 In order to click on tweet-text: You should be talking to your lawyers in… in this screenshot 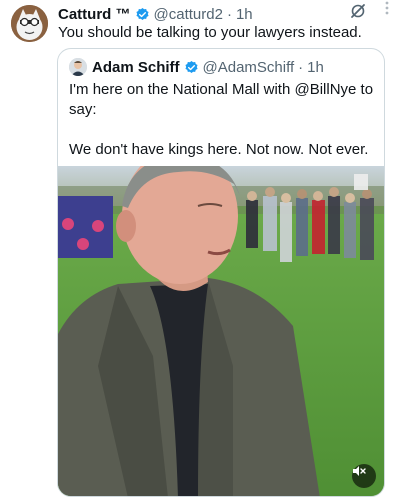, I will do `click(210, 32)`.